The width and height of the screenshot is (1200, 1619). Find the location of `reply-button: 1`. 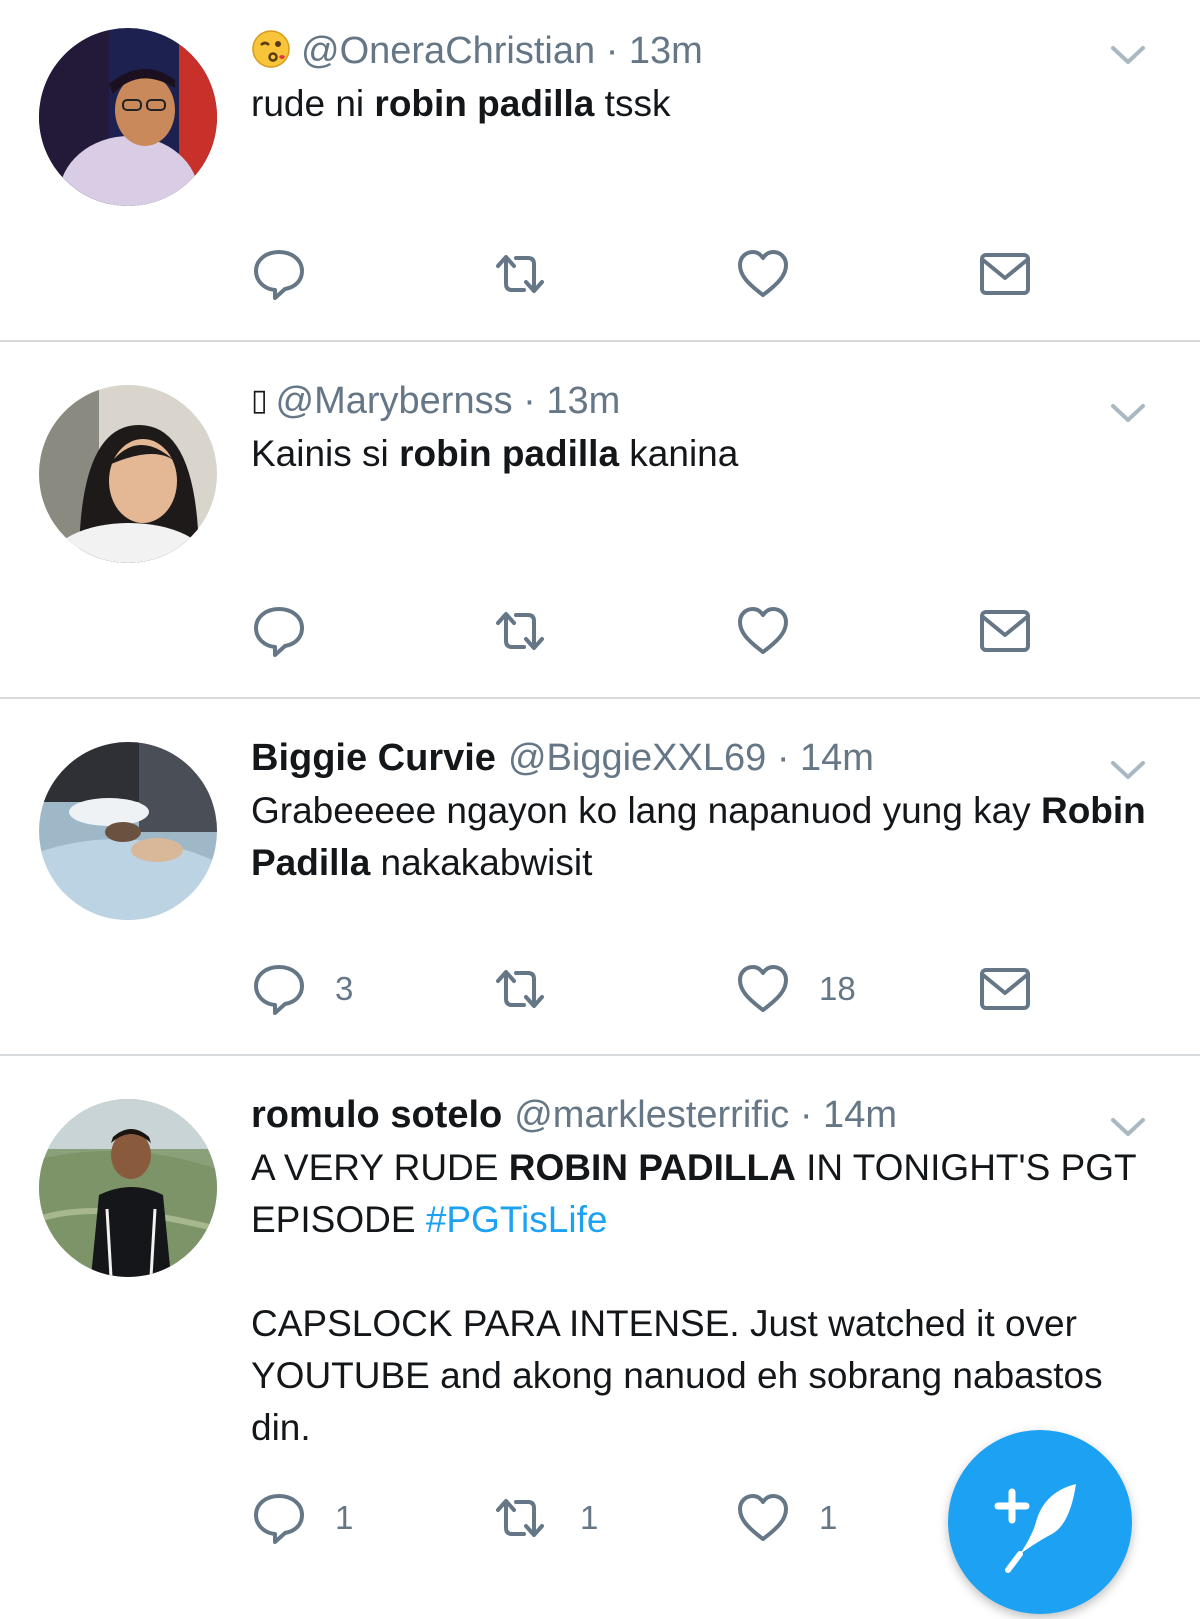

reply-button: 1 is located at coordinates (302, 1518).